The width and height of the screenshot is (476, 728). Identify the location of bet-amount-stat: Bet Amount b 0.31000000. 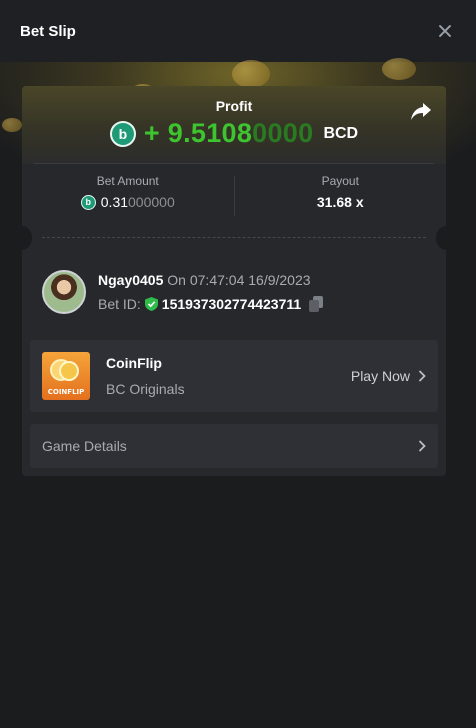
(128, 194).